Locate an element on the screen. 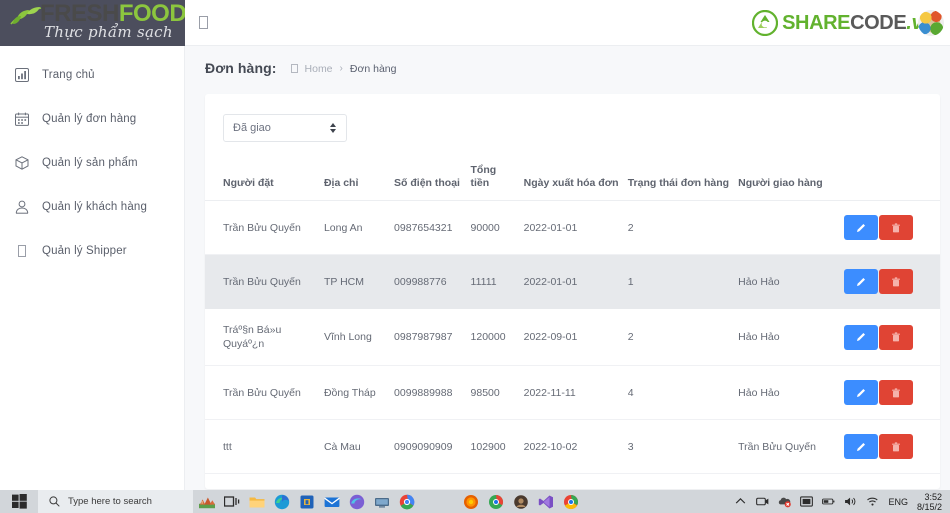  sidebar-item-quan-ly-don-hang: Quản lý đơn hàng is located at coordinates (92, 118).